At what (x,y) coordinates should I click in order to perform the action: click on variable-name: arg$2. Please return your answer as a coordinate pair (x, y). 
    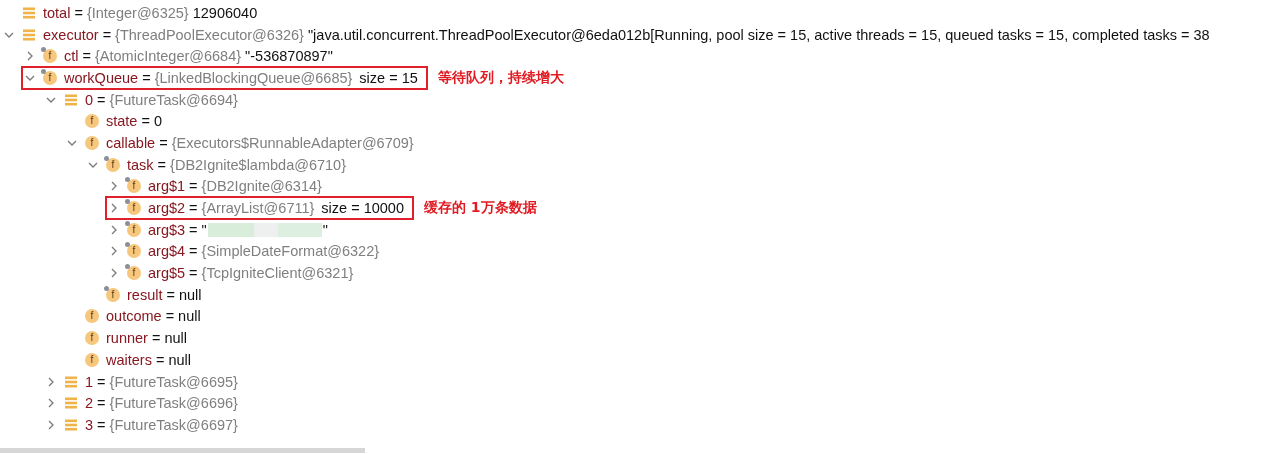
    Looking at the image, I should click on (167, 208).